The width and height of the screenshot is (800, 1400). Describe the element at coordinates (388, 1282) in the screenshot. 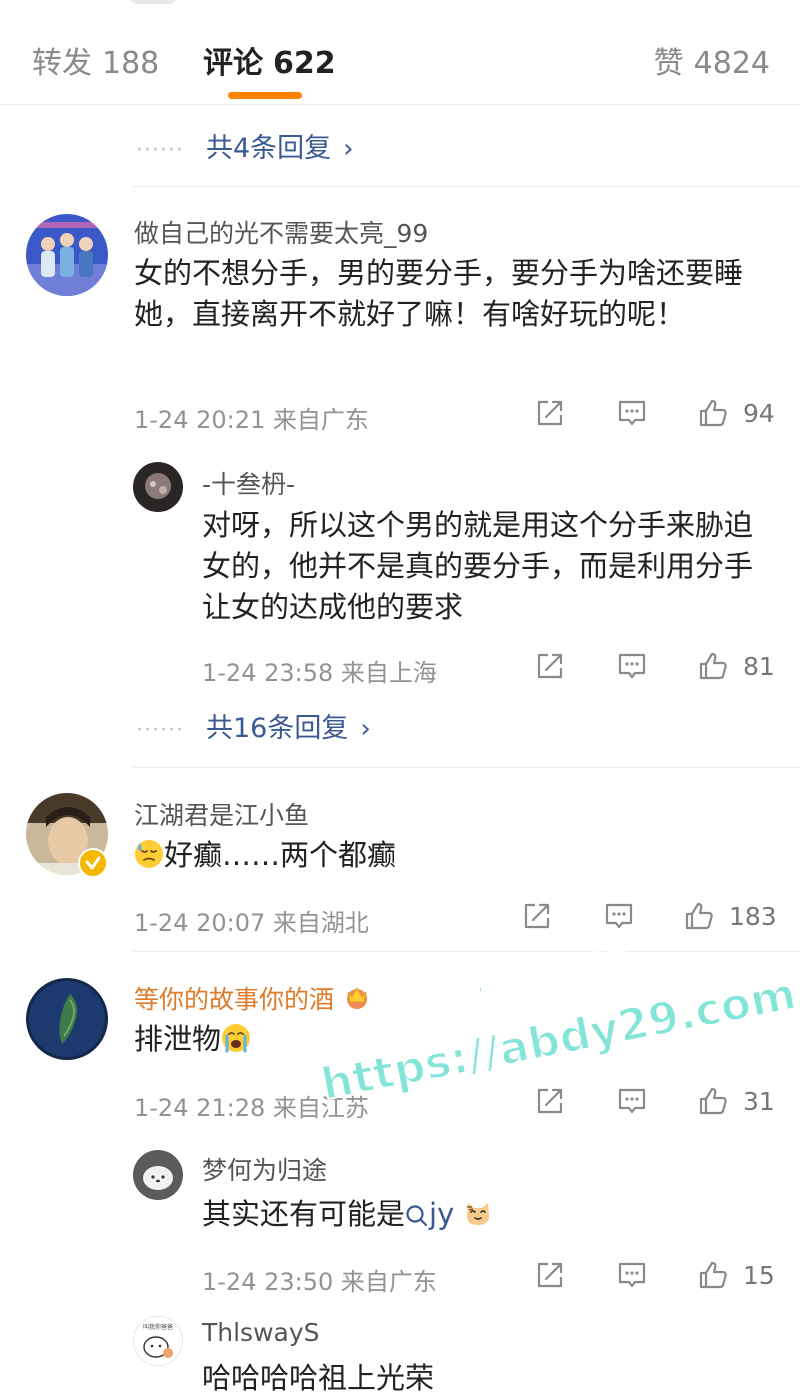

I see `reply-location: 来自广东` at that location.